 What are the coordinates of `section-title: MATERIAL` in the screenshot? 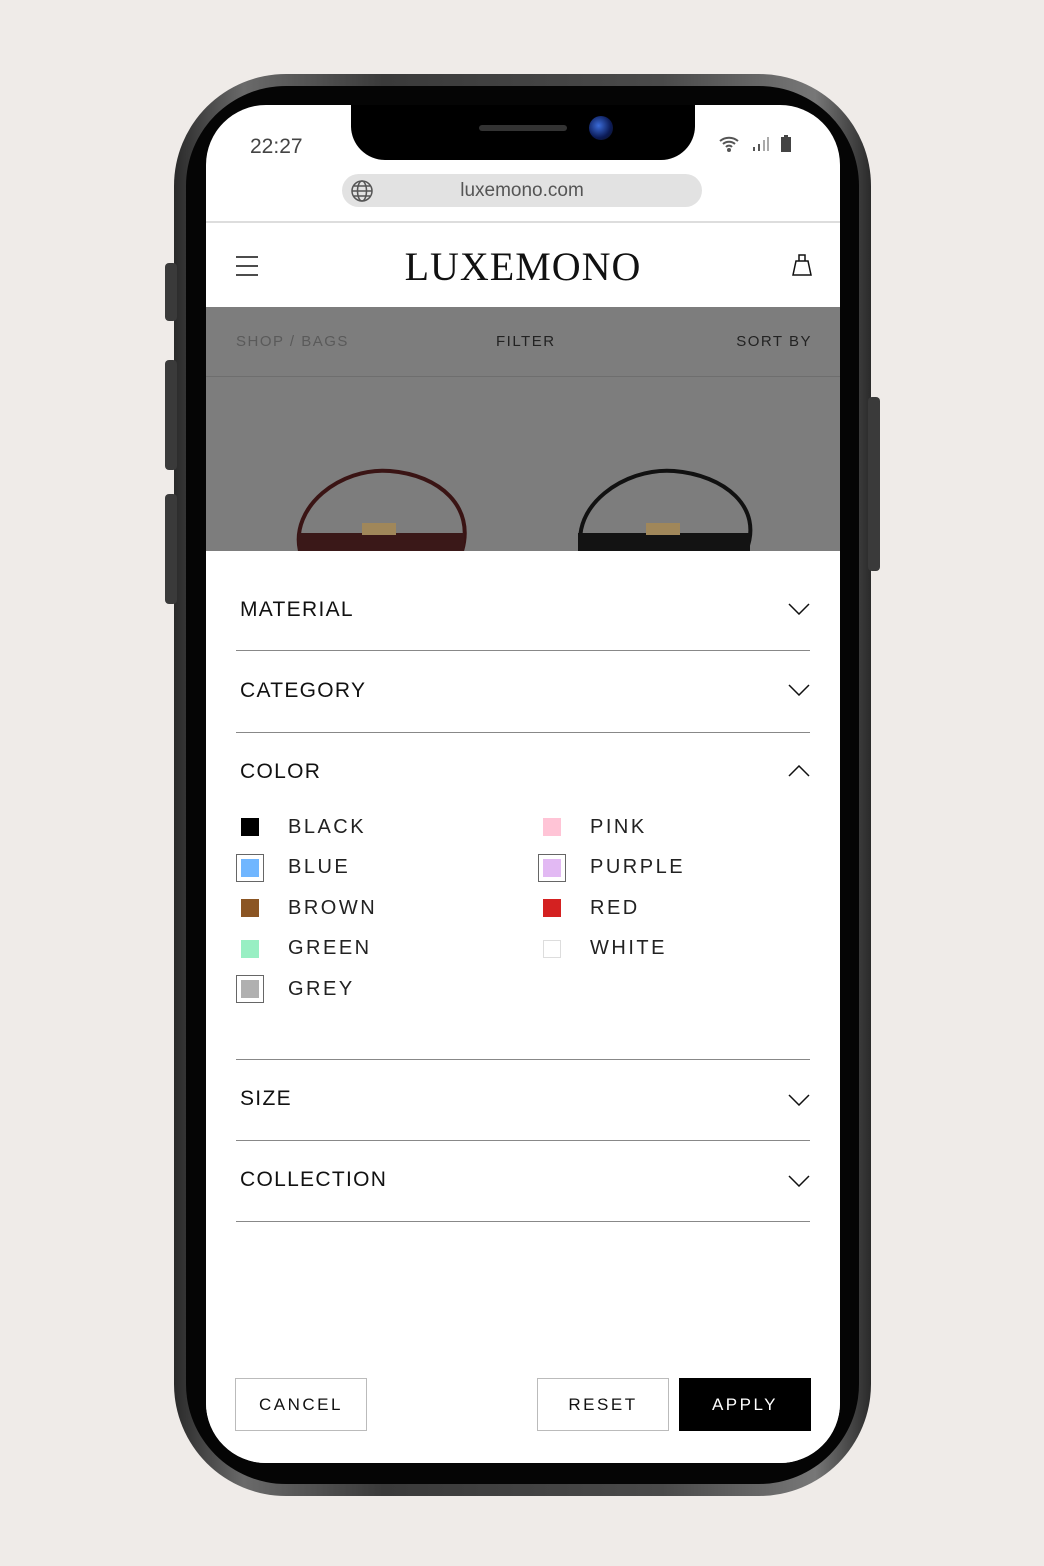 It's located at (297, 609).